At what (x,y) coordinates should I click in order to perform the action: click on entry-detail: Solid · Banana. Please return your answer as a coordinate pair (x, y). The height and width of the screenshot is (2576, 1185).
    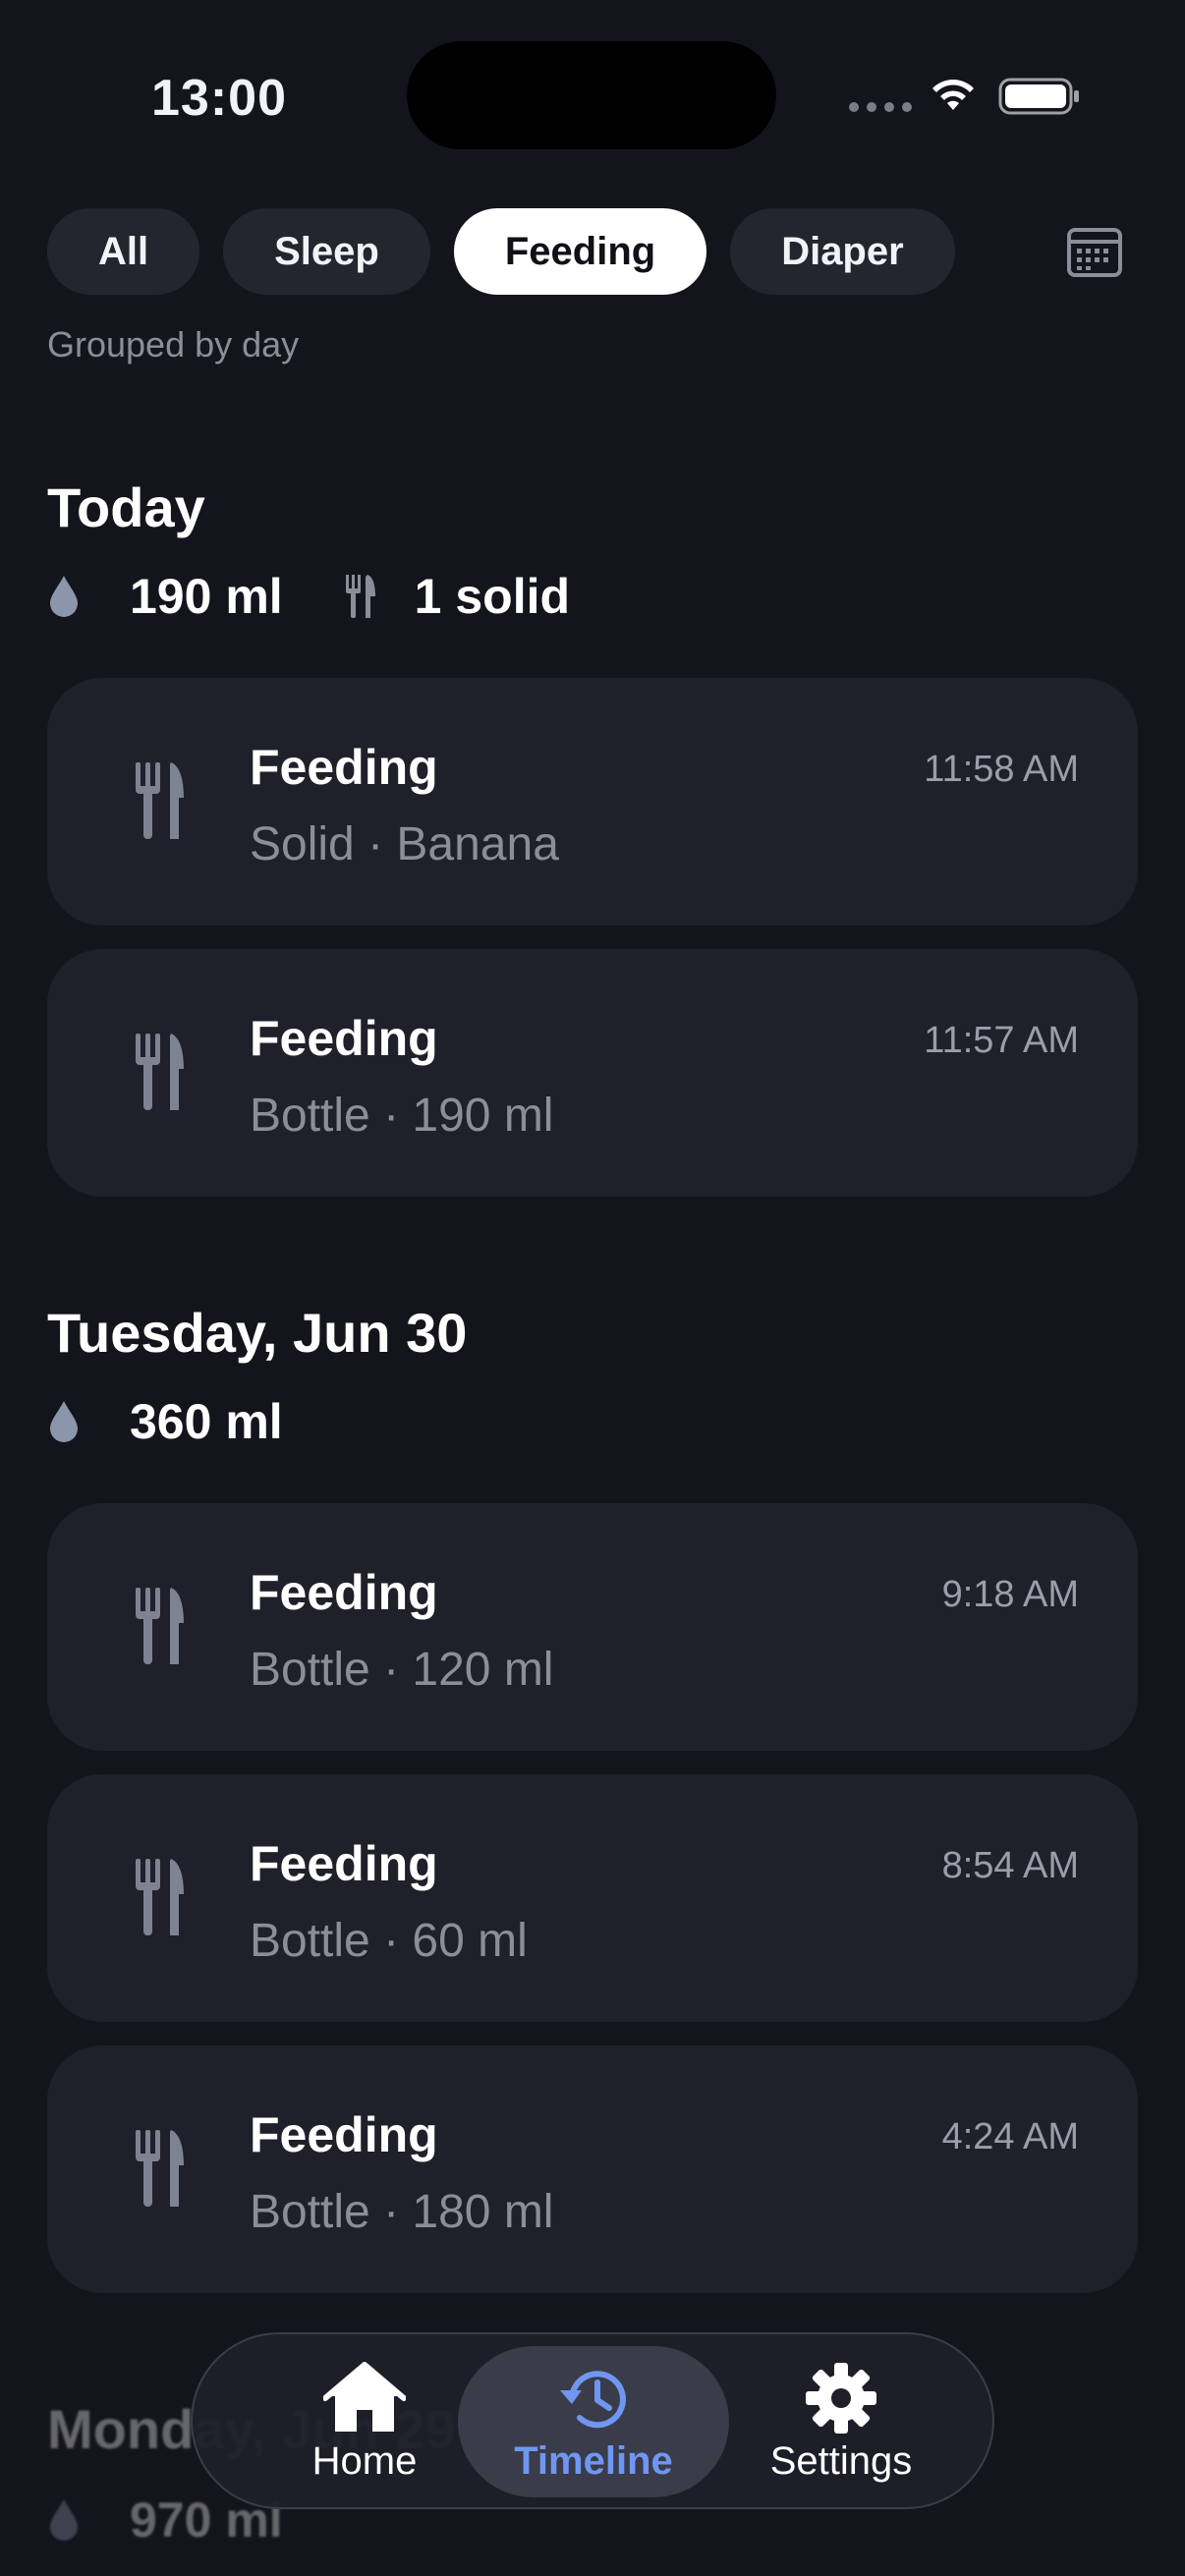
    Looking at the image, I should click on (405, 844).